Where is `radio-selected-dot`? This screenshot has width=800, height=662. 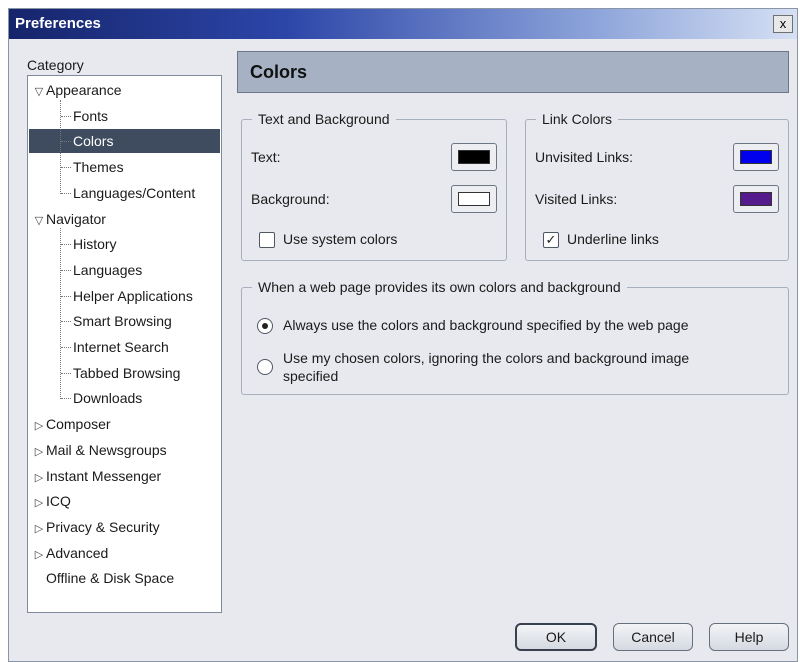 radio-selected-dot is located at coordinates (265, 326).